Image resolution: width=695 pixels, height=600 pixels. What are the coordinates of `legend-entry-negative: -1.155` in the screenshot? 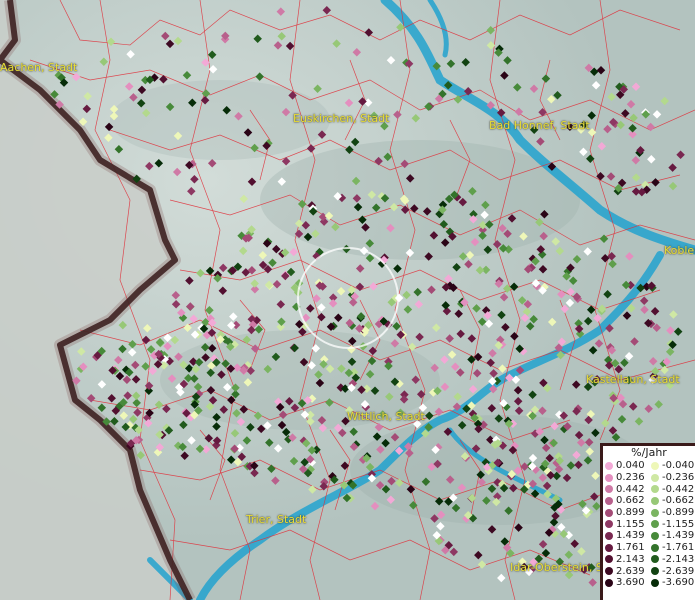 It's located at (672, 524).